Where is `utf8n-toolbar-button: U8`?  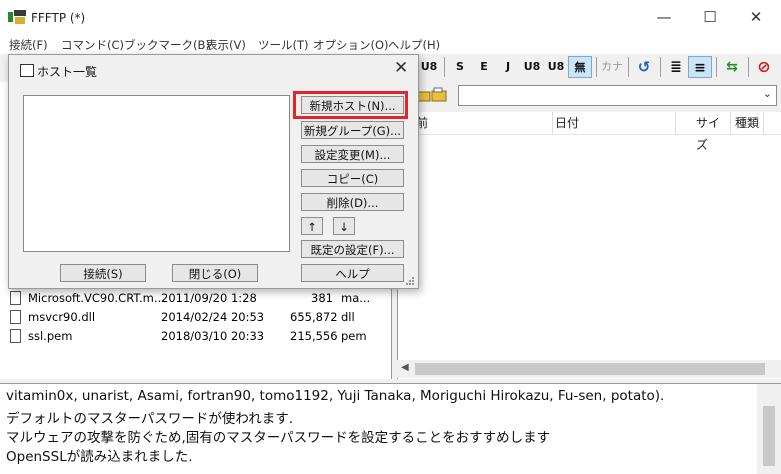
utf8n-toolbar-button: U8 is located at coordinates (532, 67).